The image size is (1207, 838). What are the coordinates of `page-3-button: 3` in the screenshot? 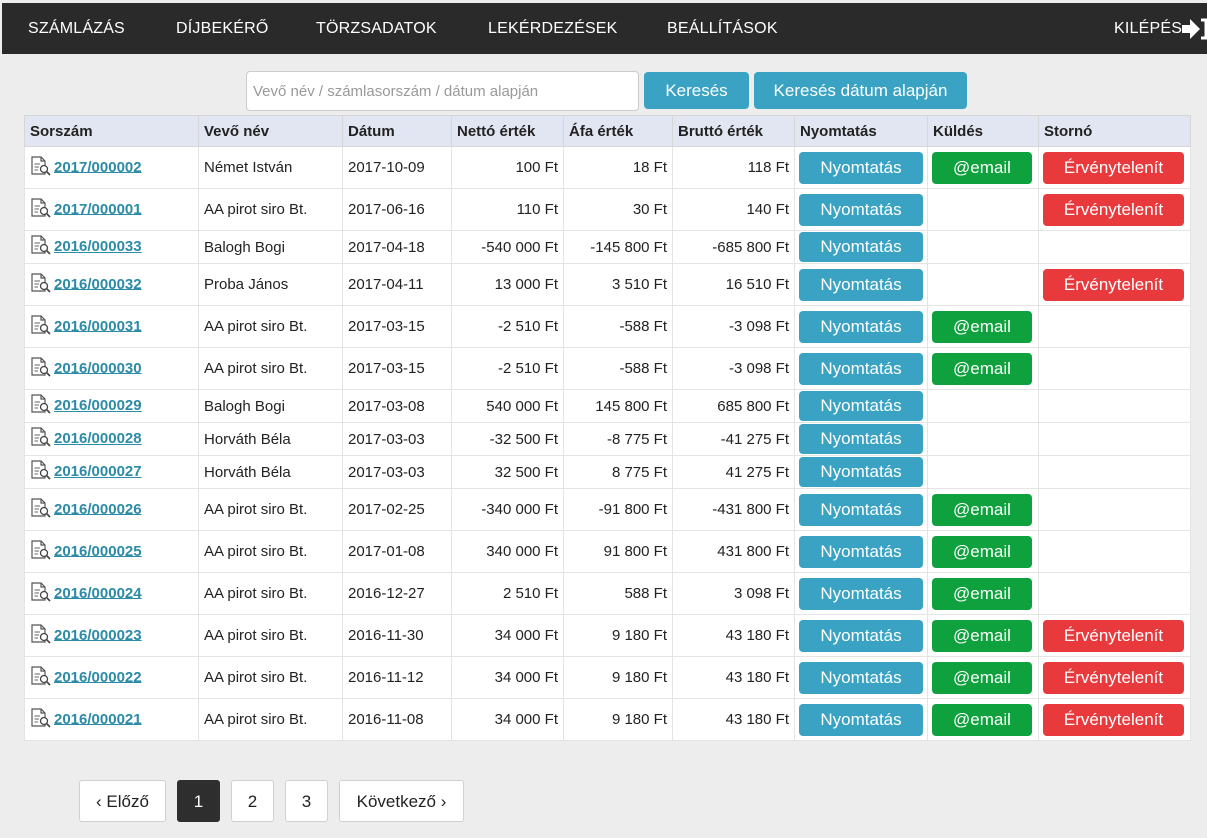 It's located at (306, 801).